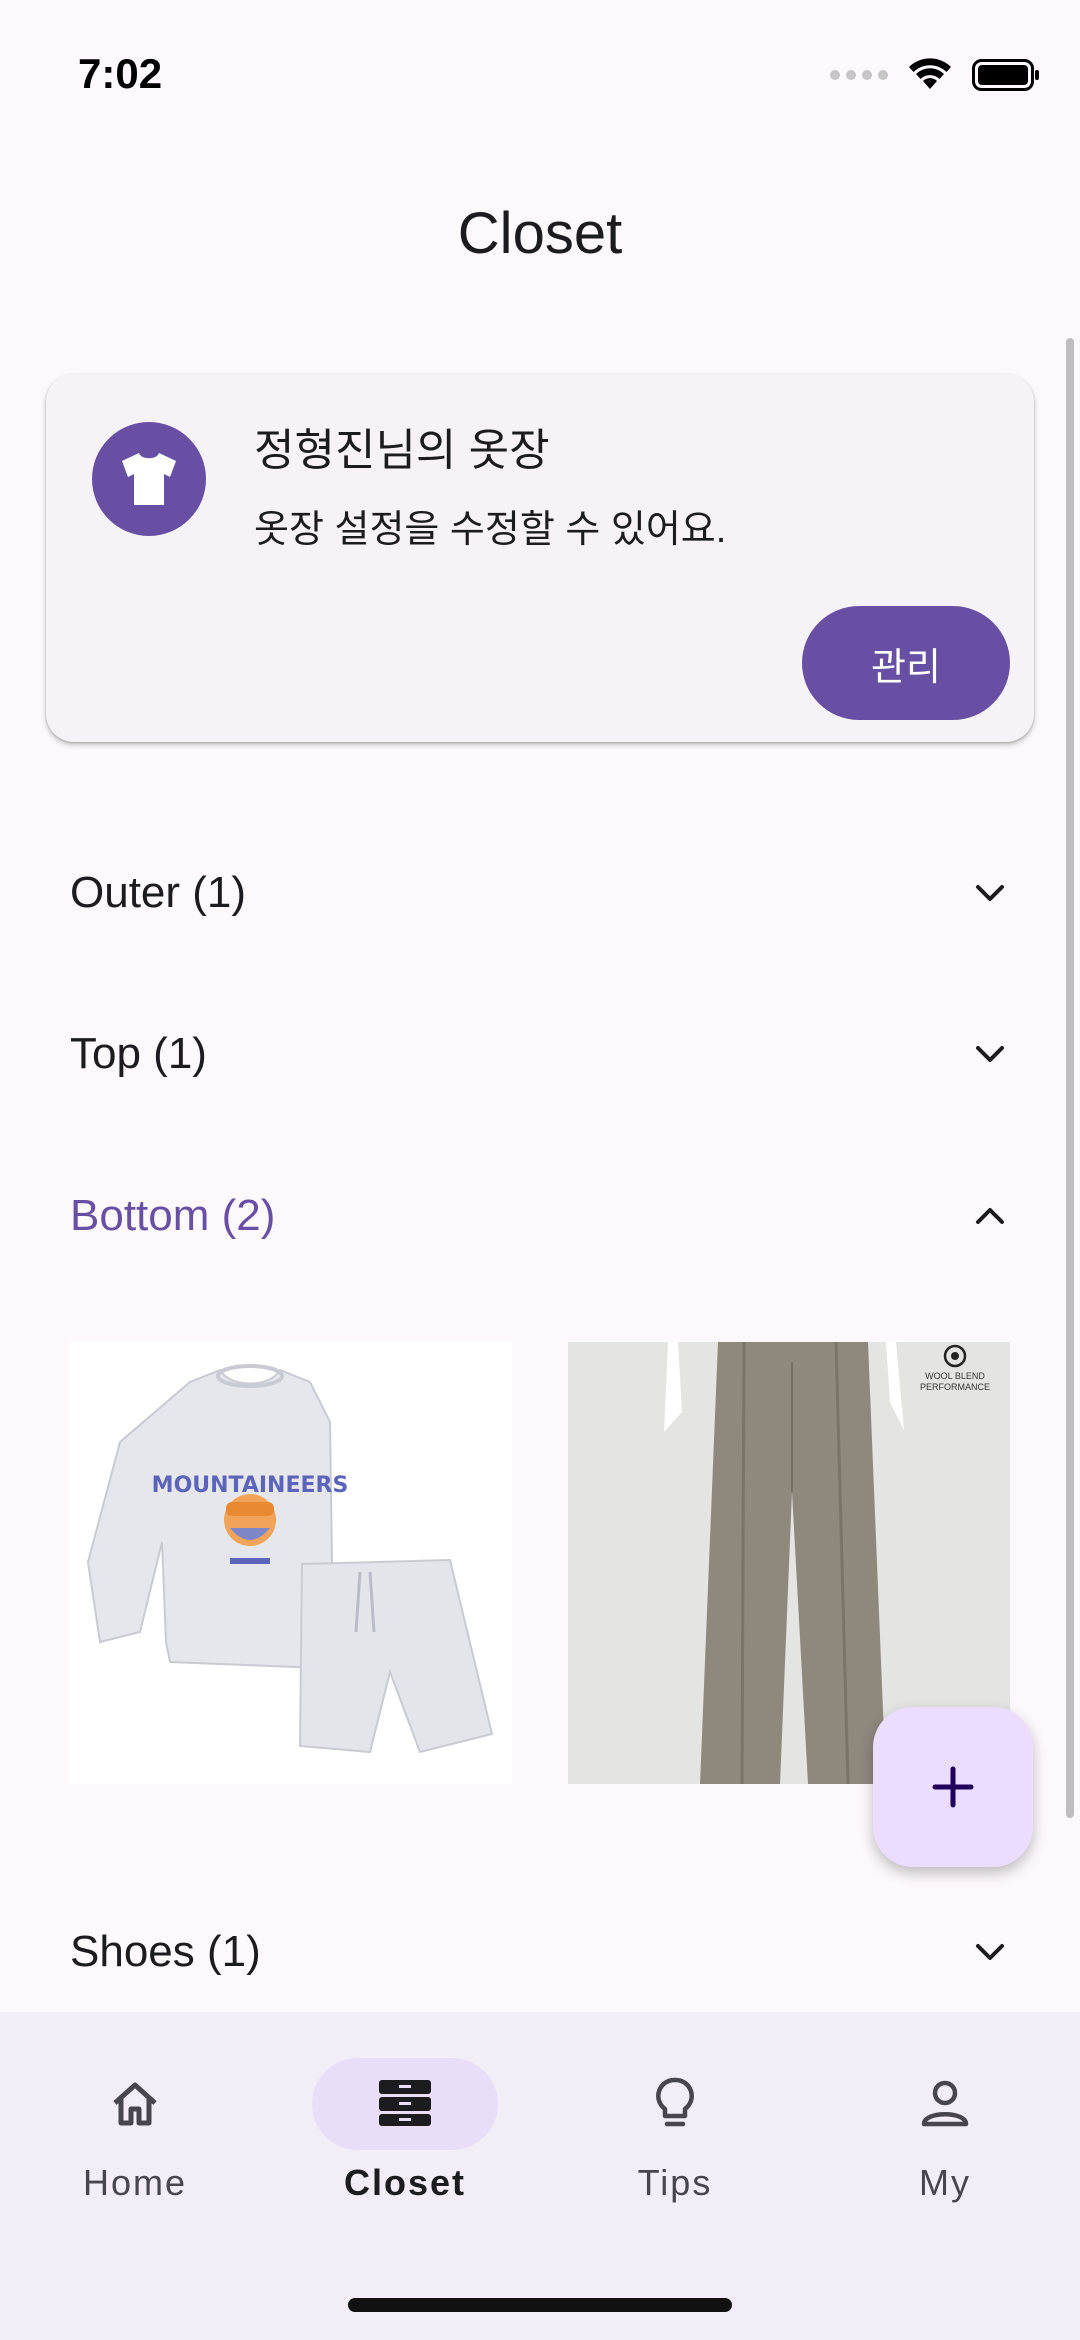 Image resolution: width=1080 pixels, height=2340 pixels. I want to click on lightbulb-icon, so click(675, 2102).